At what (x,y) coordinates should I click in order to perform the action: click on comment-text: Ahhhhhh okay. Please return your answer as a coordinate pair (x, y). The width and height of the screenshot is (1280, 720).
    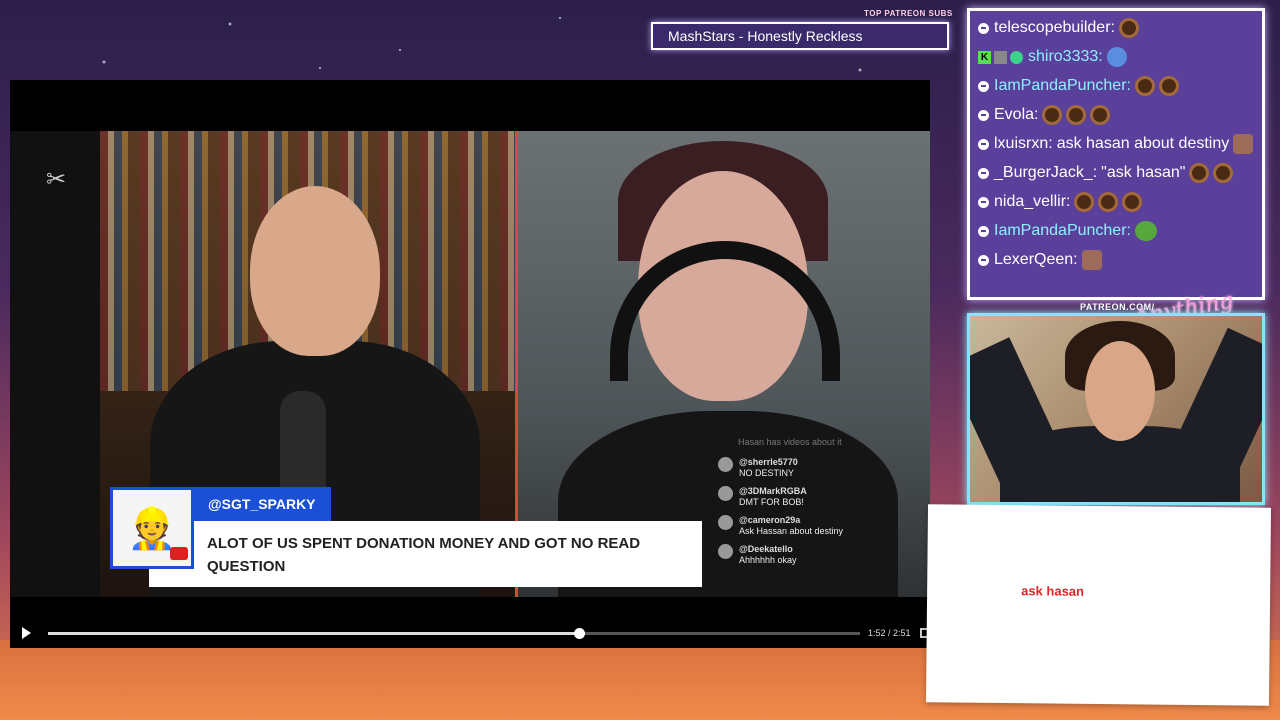
    Looking at the image, I should click on (768, 560).